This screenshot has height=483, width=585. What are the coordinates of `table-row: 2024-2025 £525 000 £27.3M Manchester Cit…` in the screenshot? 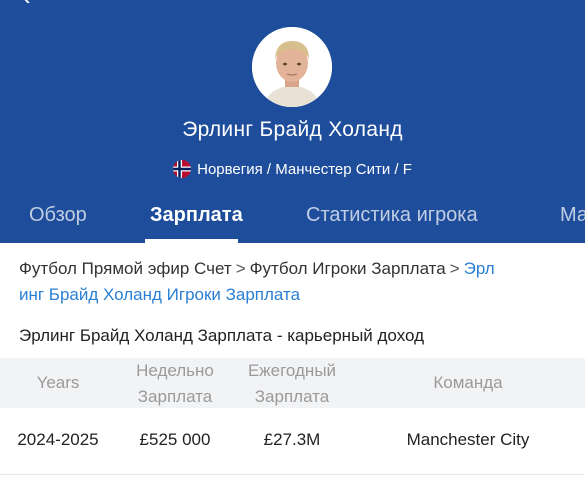 It's located at (292, 441).